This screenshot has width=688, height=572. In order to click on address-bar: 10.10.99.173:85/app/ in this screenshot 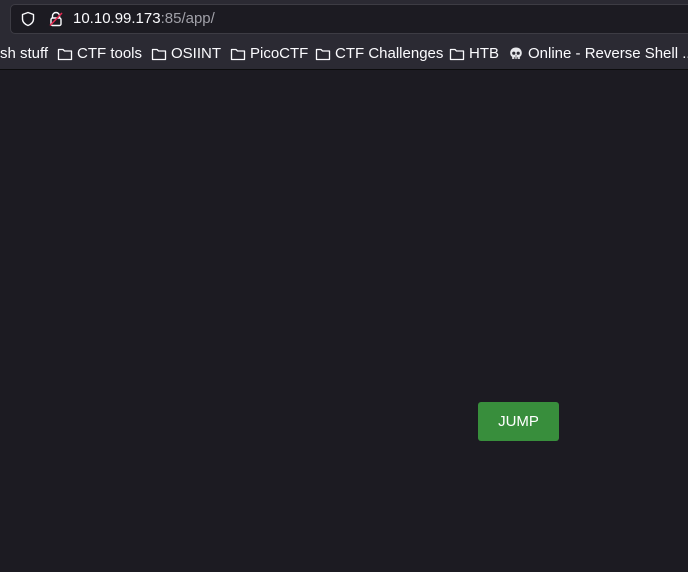, I will do `click(349, 19)`.